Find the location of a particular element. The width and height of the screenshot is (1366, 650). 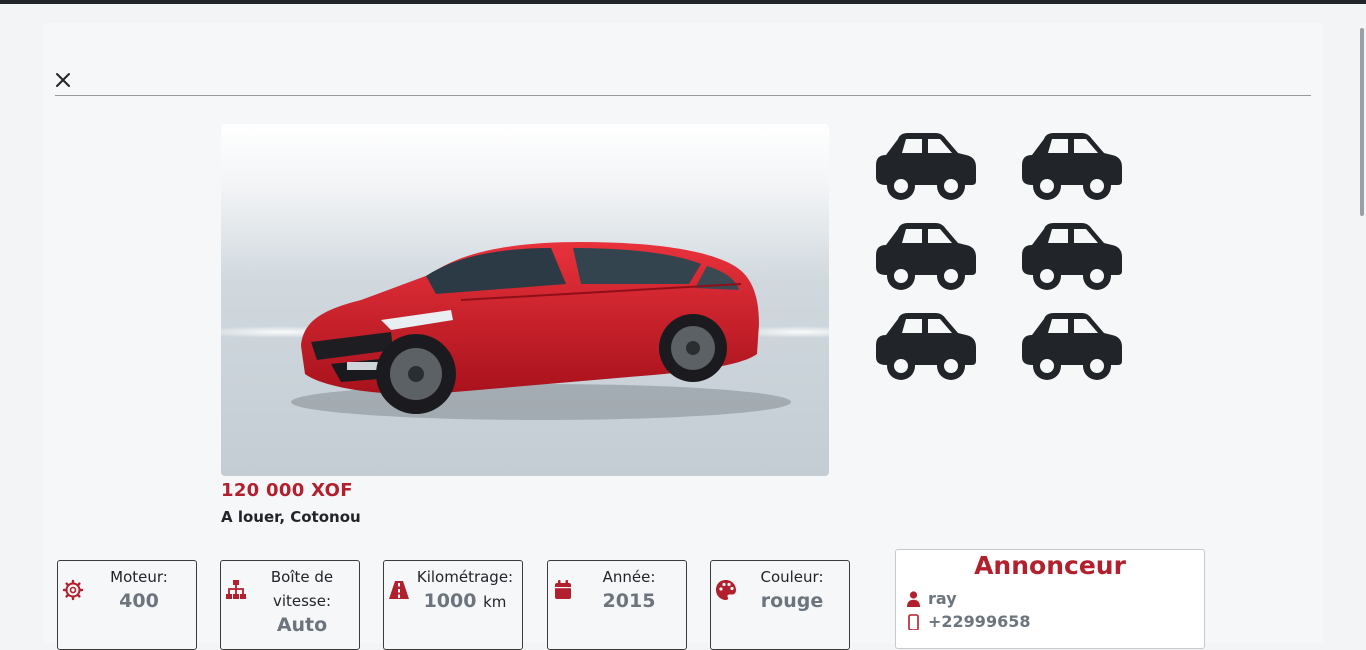

listing-price: 120 000 XOF is located at coordinates (287, 490).